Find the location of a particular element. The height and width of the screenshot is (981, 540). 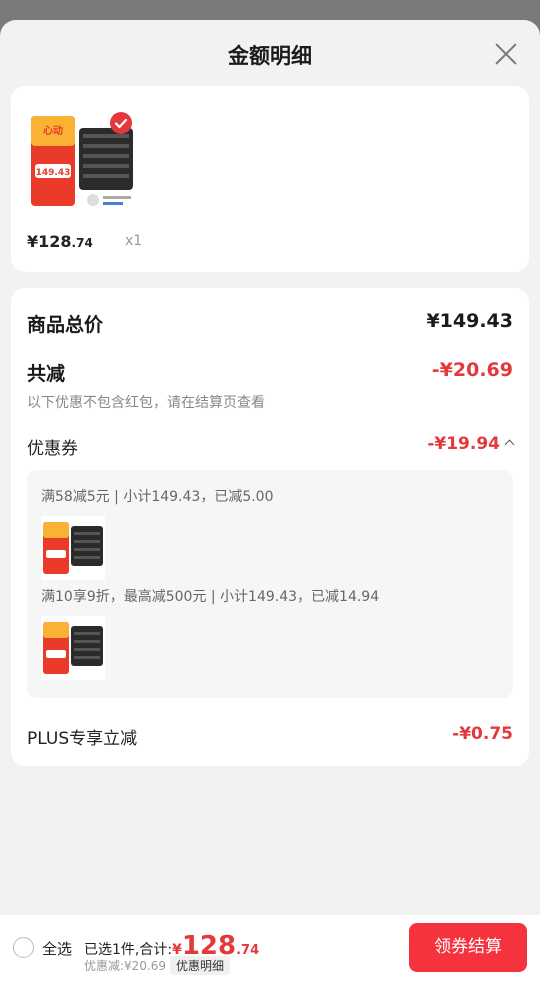

plus-value: -¥0.75 is located at coordinates (482, 734).